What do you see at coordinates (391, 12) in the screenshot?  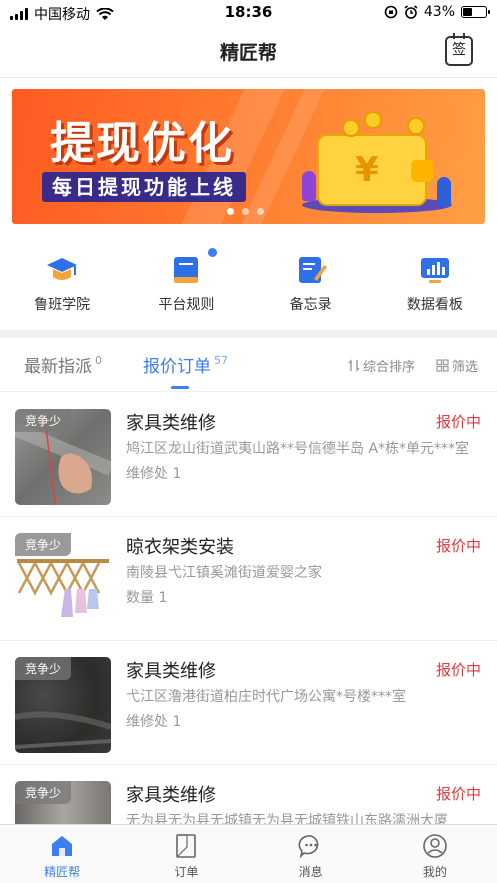 I see `rotation-lock-icon` at bounding box center [391, 12].